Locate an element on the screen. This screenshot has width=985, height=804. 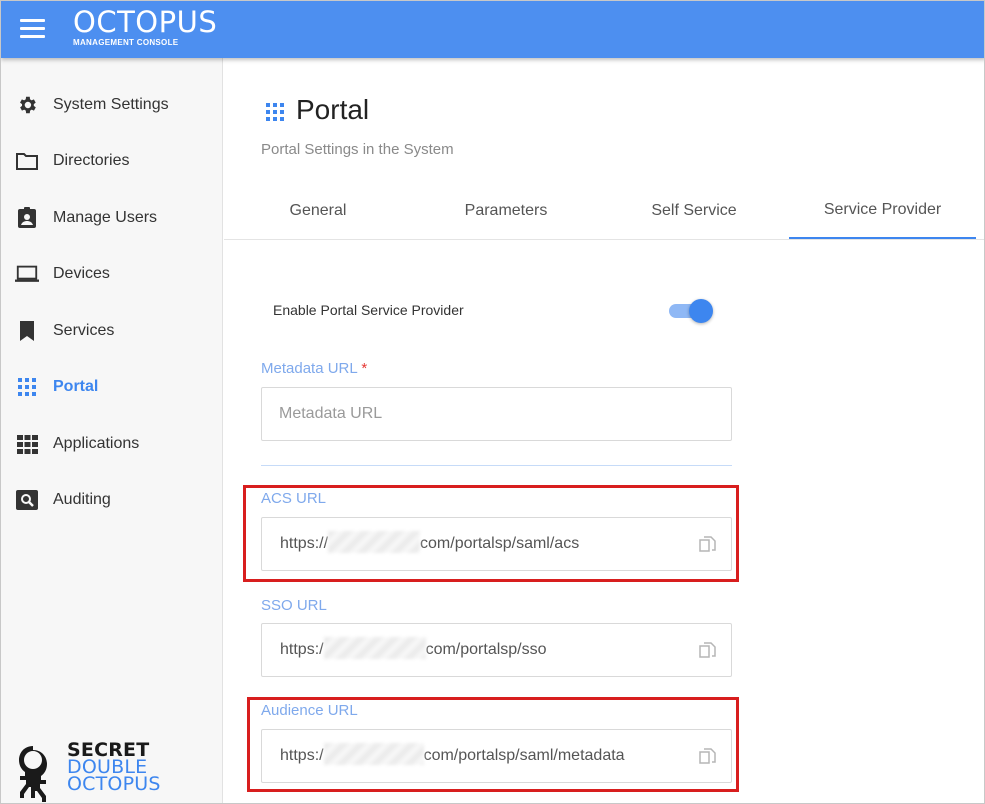
top-header: OCTOPUS MANAGEMENT CONSOLE is located at coordinates (492, 29).